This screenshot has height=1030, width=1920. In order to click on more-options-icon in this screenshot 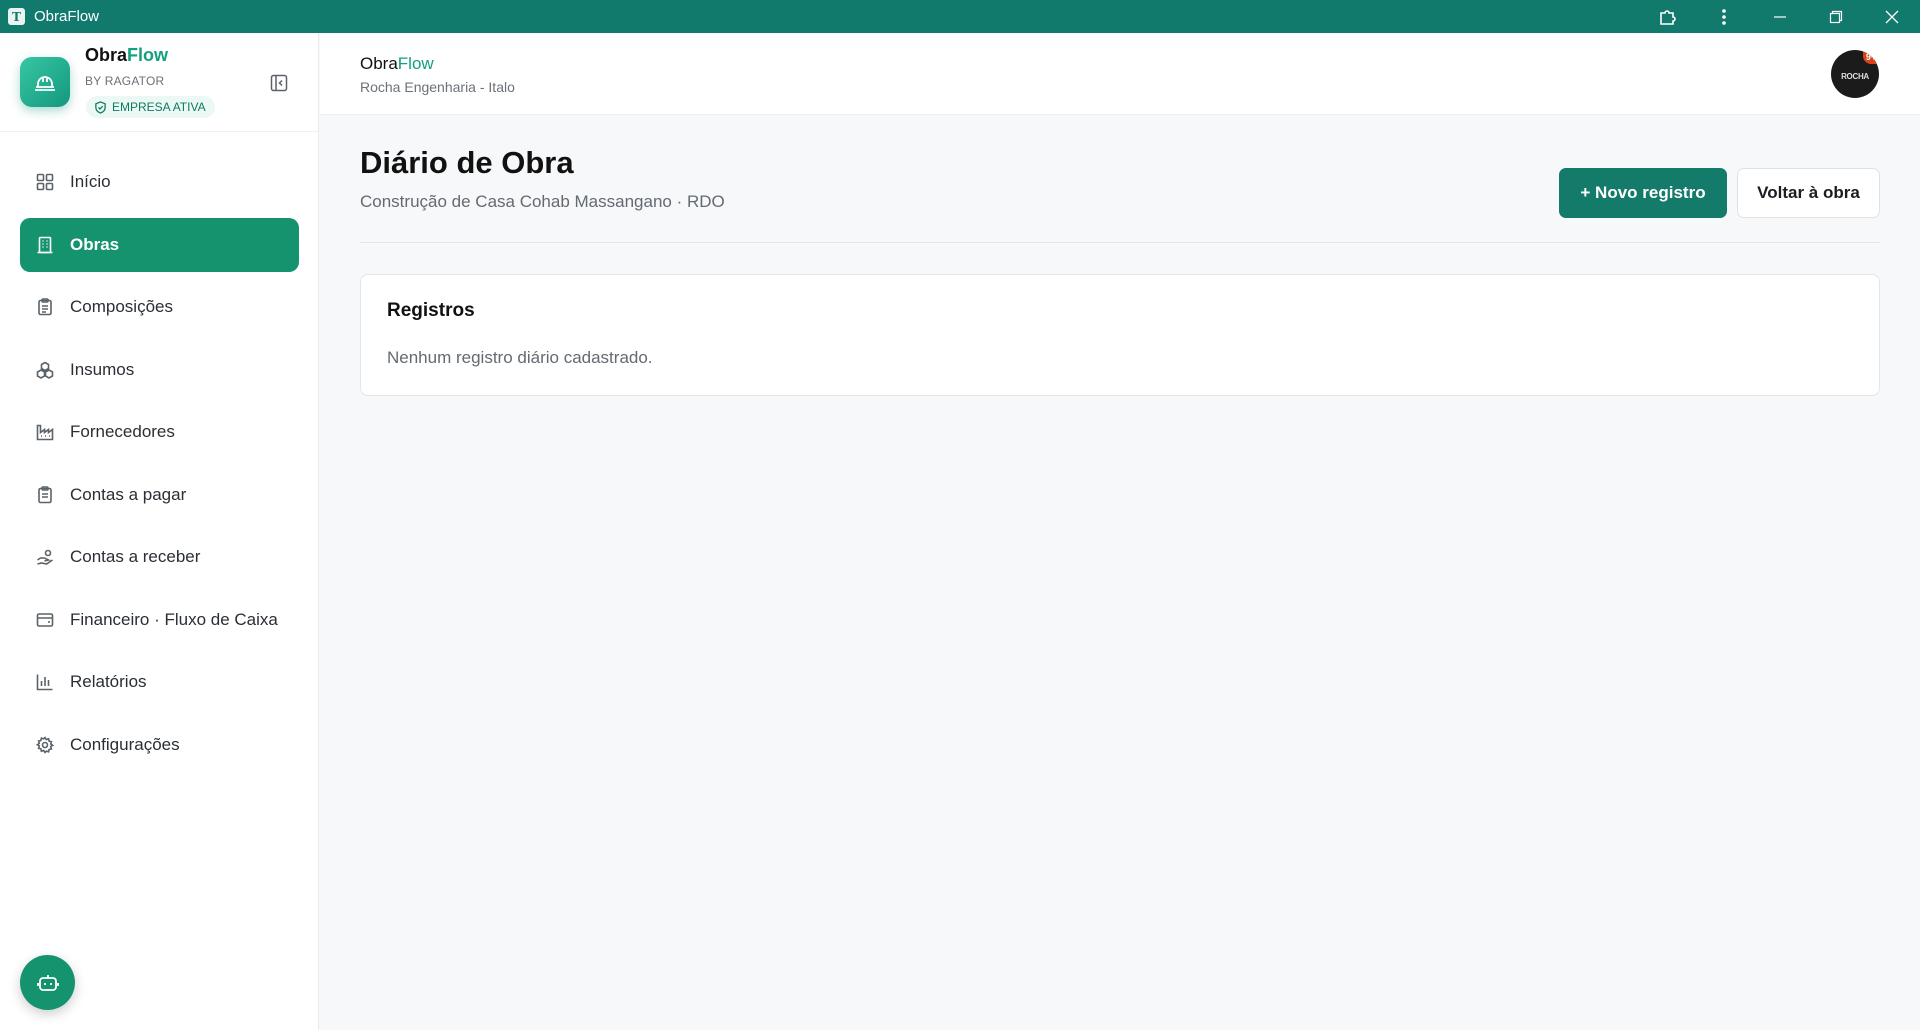, I will do `click(1724, 16)`.